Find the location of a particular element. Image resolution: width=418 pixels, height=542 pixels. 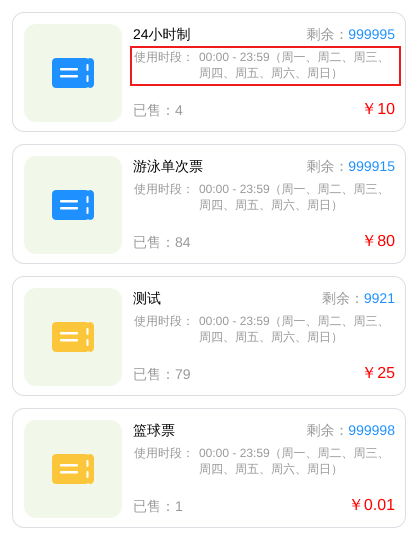

remaining-count: 999998 is located at coordinates (371, 430).